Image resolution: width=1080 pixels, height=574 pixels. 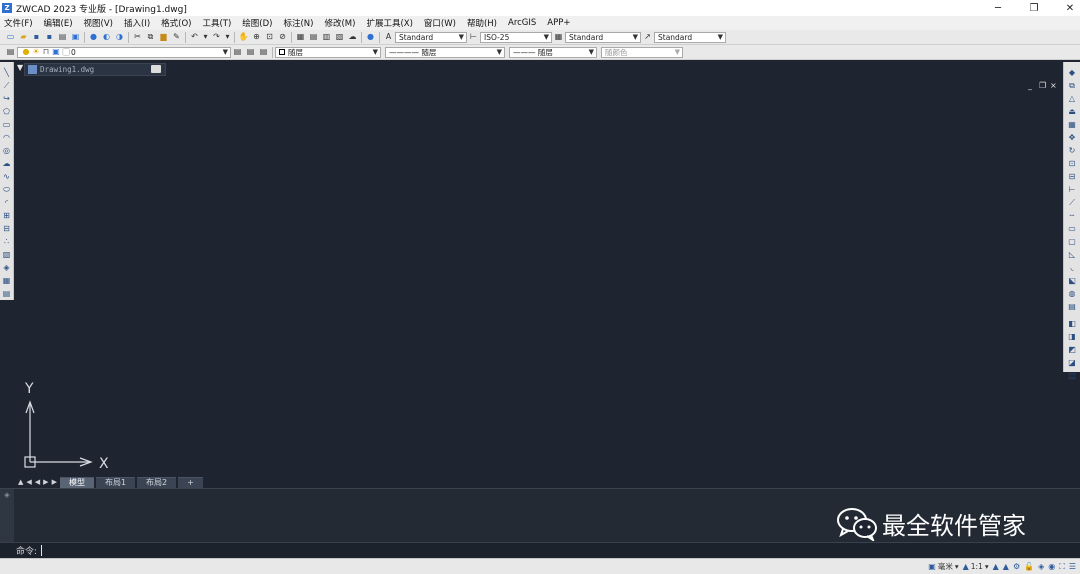 I want to click on layer-manager-icon: ▤, so click(x=11, y=52).